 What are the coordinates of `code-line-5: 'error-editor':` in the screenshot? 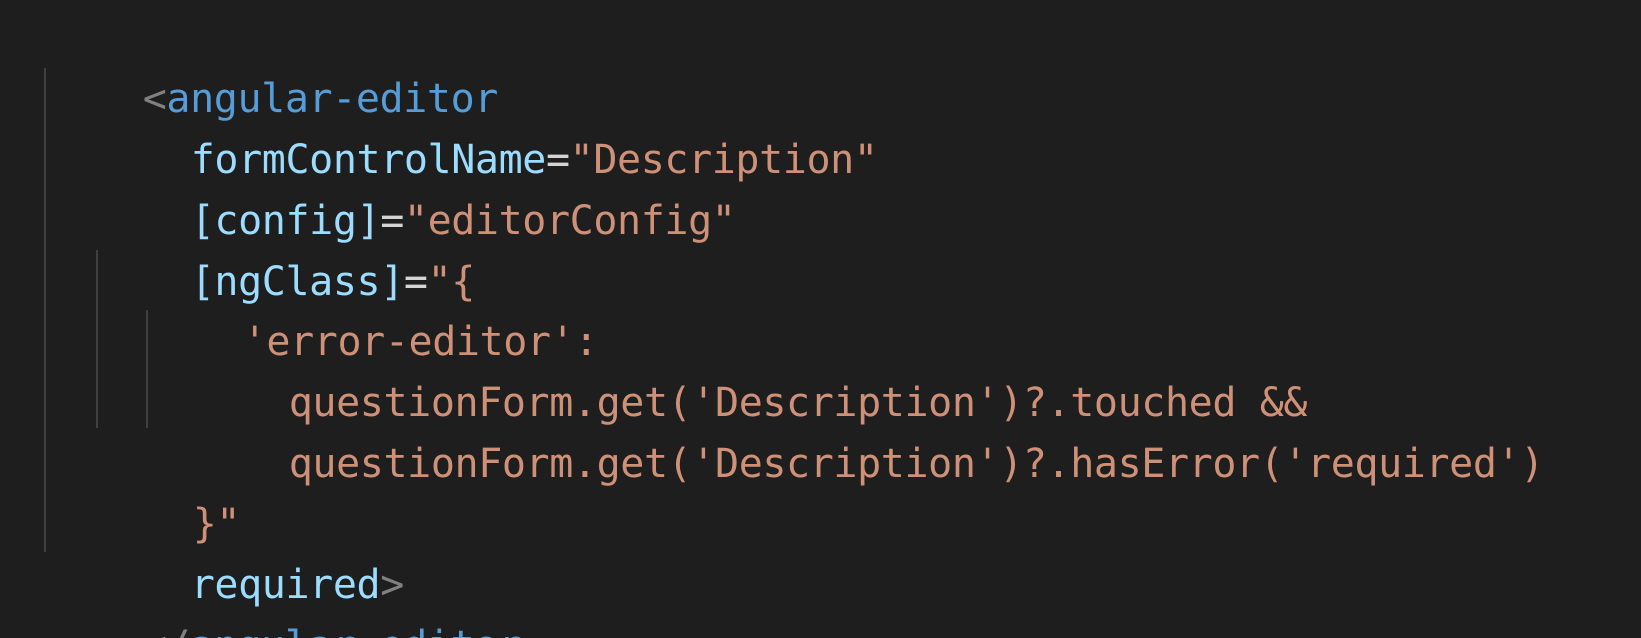 It's located at (373, 305).